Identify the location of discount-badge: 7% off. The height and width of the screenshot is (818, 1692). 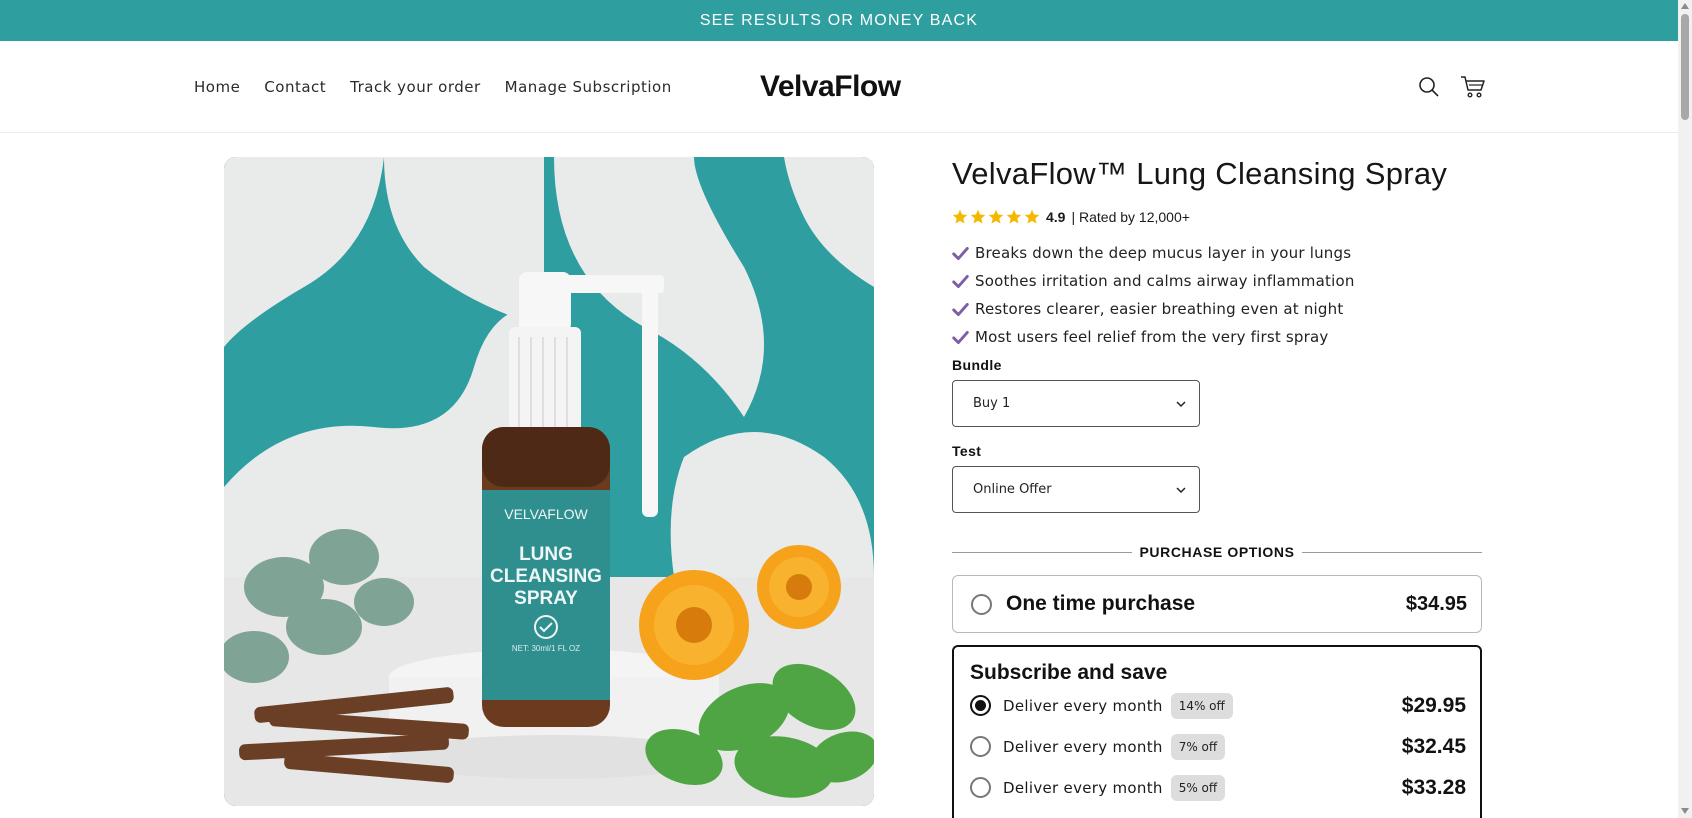
(1198, 746).